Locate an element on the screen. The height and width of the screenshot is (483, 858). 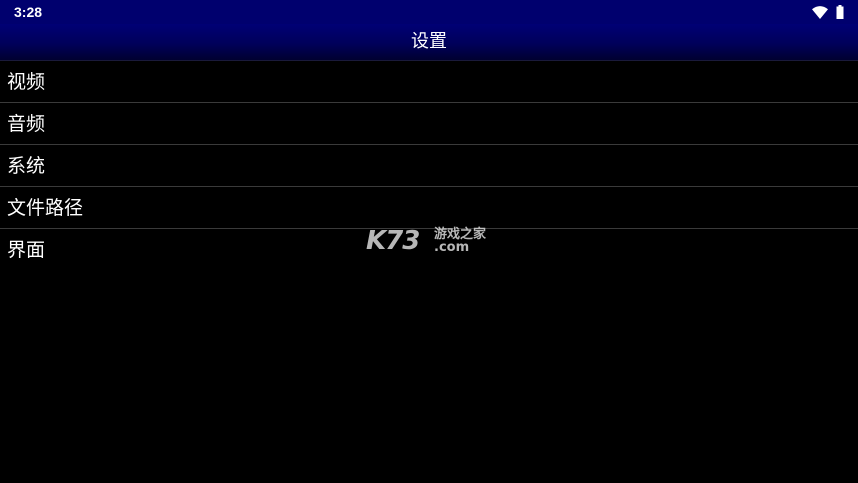
menu-item-file-paths: 文件路径 is located at coordinates (429, 208).